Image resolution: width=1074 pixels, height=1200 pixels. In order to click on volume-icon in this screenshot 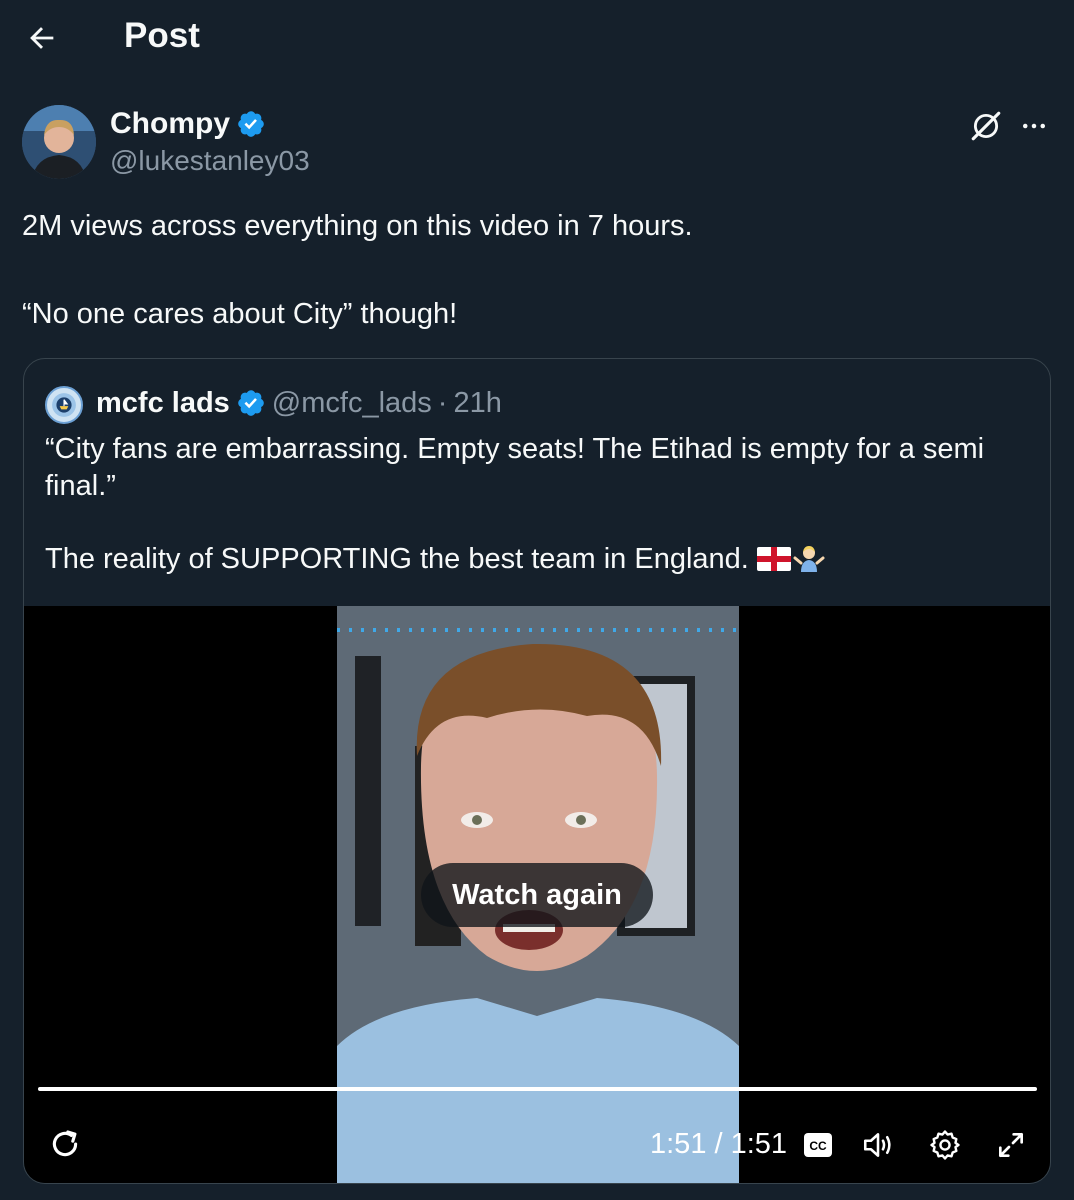, I will do `click(877, 1145)`.